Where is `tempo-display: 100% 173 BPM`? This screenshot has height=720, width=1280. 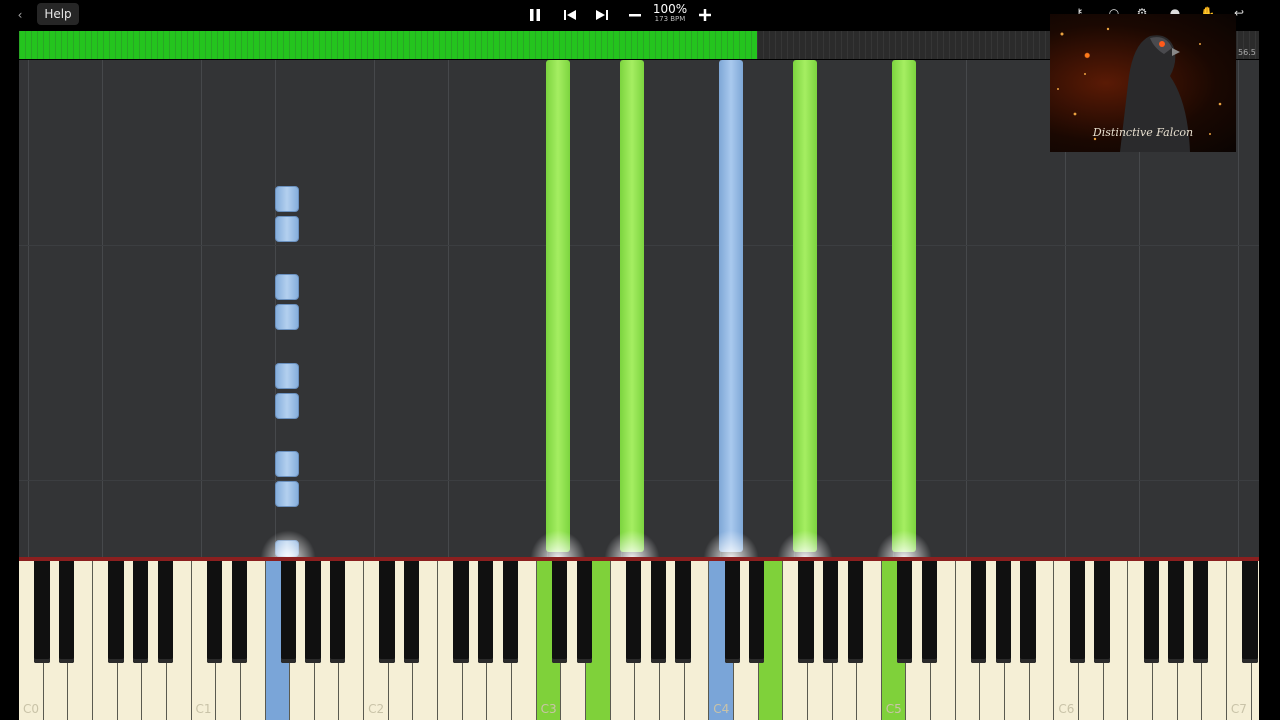
tempo-display: 100% 173 BPM is located at coordinates (670, 13).